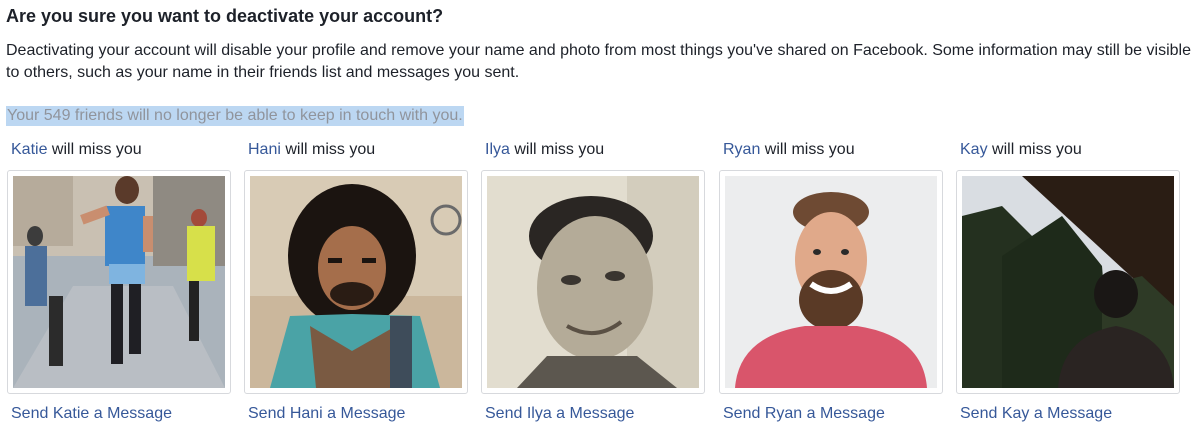 The width and height of the screenshot is (1200, 435). What do you see at coordinates (545, 149) in the screenshot?
I see `will-miss-label: Ilya will miss you` at bounding box center [545, 149].